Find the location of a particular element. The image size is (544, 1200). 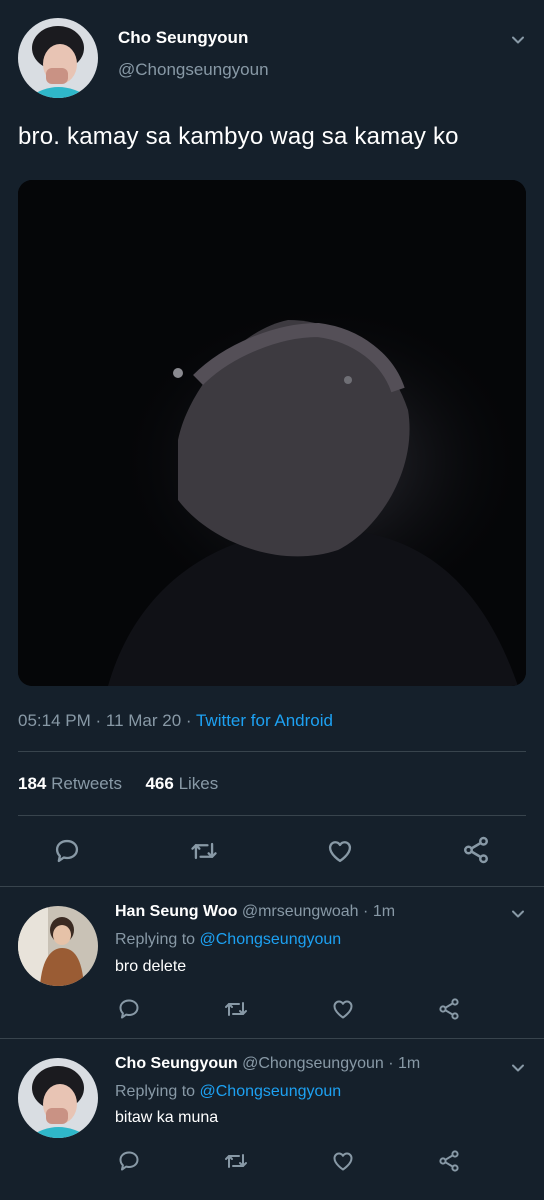

likes-count: 466 is located at coordinates (159, 783).